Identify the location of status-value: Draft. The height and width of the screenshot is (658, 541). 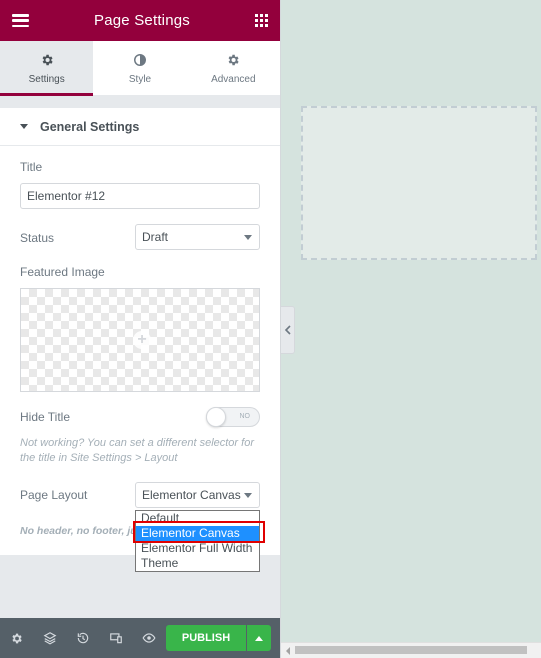
(155, 237).